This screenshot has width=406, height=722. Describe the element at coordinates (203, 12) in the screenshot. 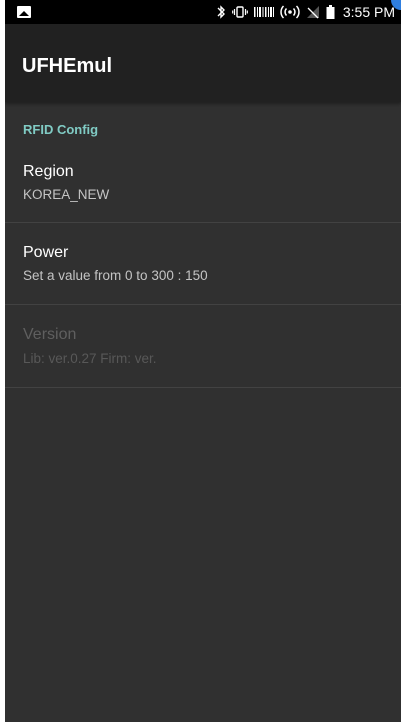

I see `status-bar: 3:55 PM` at that location.